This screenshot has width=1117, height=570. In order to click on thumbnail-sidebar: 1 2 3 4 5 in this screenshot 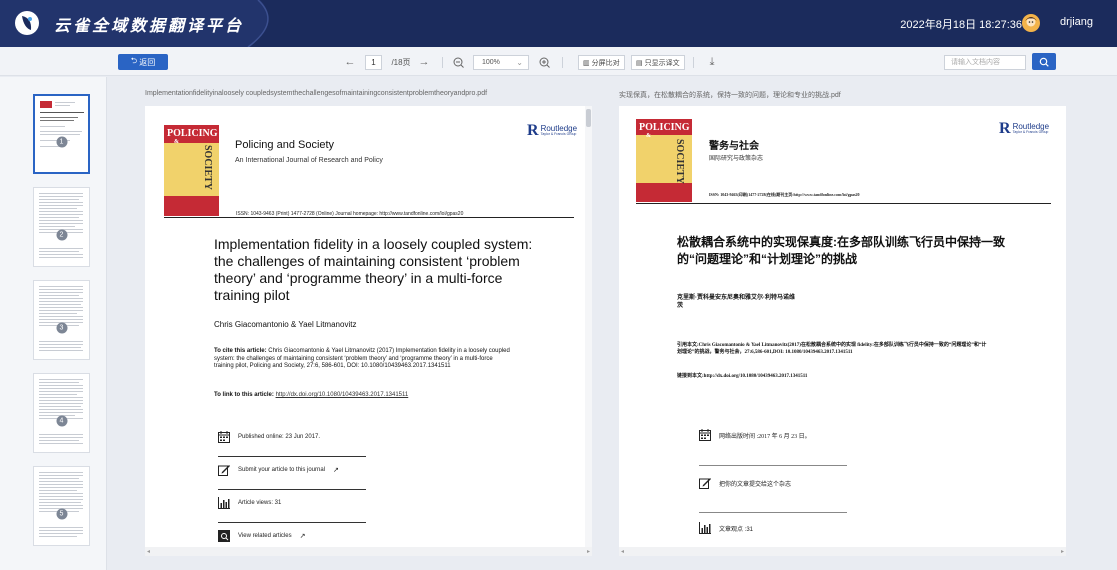, I will do `click(53, 323)`.